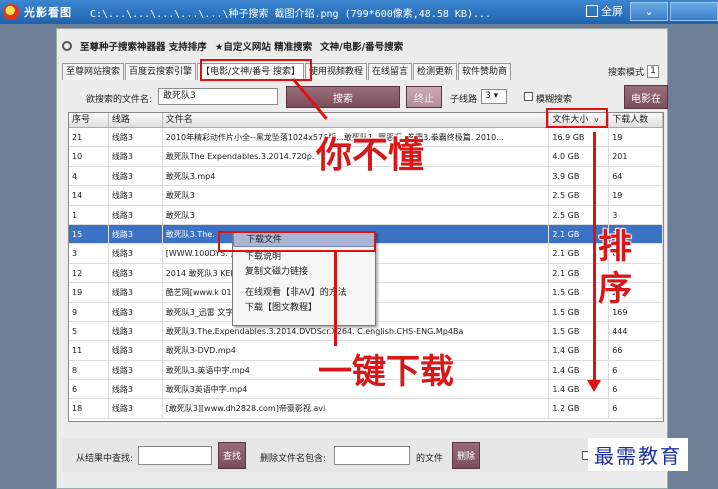  I want to click on cell-index: 5, so click(89, 331).